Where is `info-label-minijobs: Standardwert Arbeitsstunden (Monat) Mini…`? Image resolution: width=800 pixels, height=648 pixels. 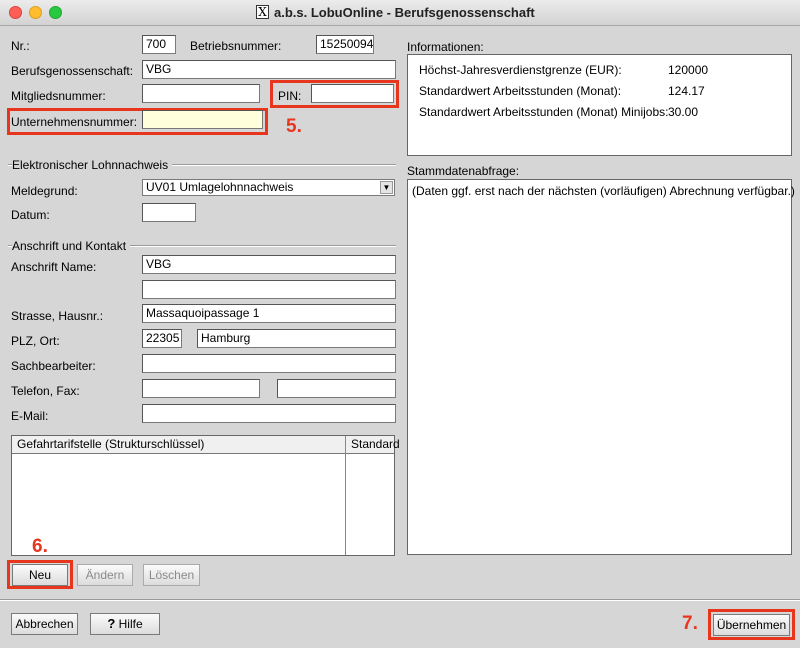
info-label-minijobs: Standardwert Arbeitsstunden (Monat) Mini… is located at coordinates (544, 112).